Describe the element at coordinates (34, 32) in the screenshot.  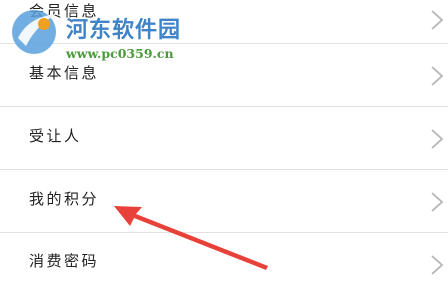
I see `watermark-logo-icon` at that location.